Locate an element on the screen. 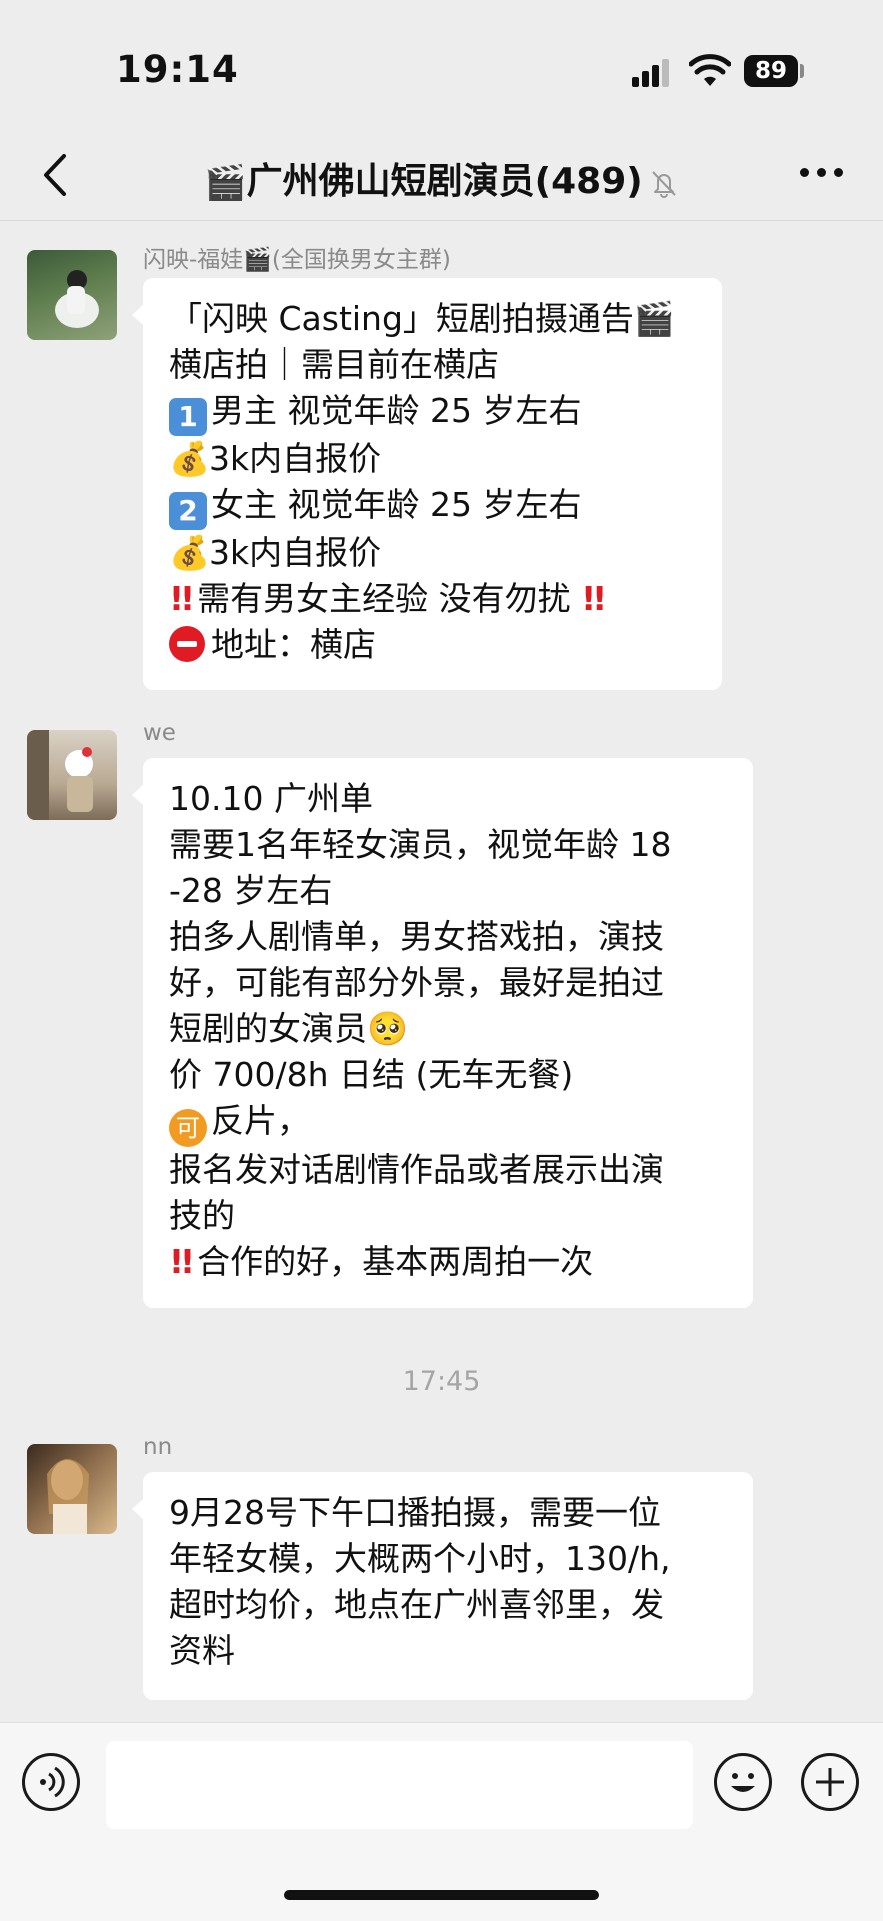 The image size is (883, 1921). sender-name: we is located at coordinates (159, 733).